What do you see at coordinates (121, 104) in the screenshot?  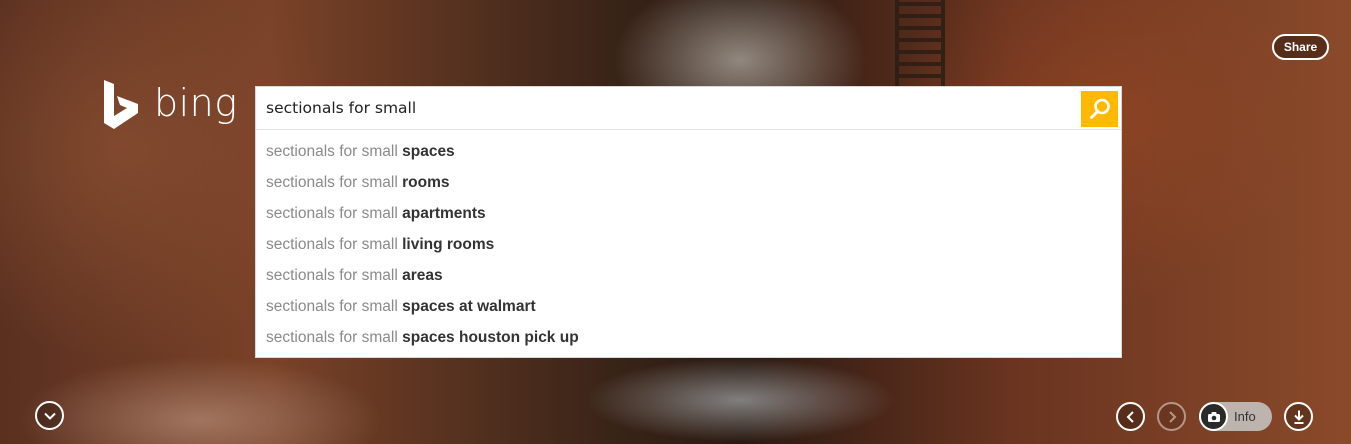 I see `bing-b-logo-icon` at bounding box center [121, 104].